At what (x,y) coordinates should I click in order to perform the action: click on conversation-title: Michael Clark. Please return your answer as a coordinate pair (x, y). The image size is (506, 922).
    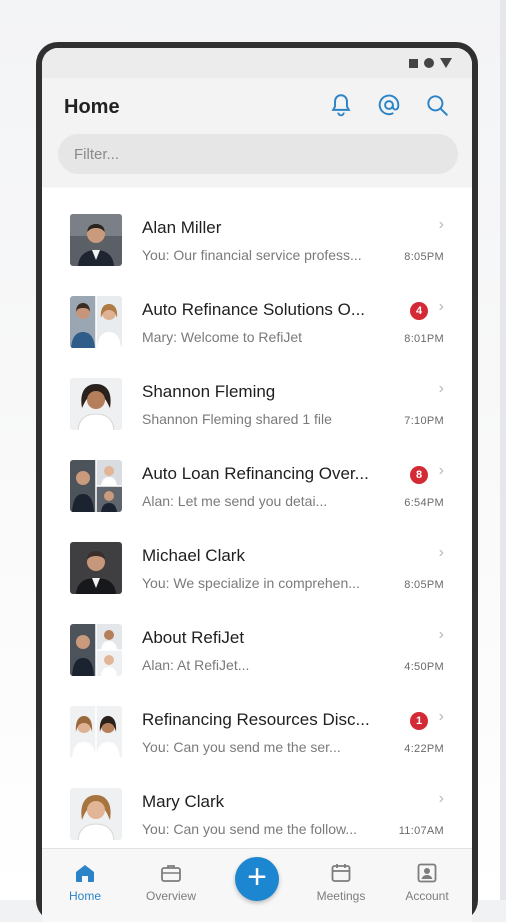
    Looking at the image, I should click on (193, 555).